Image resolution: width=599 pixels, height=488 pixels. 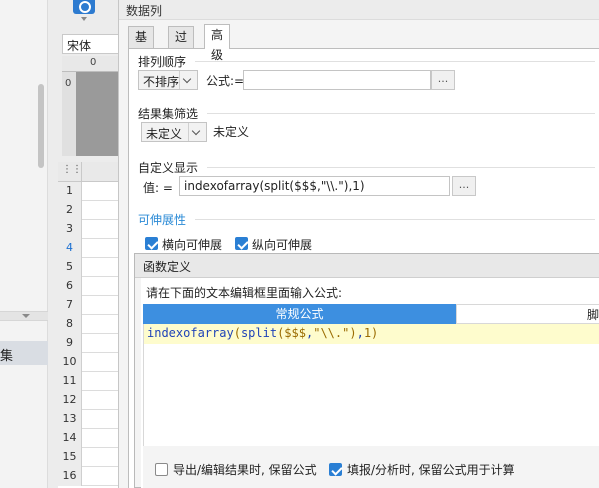 I want to click on grid-row: 10, so click(x=89, y=362).